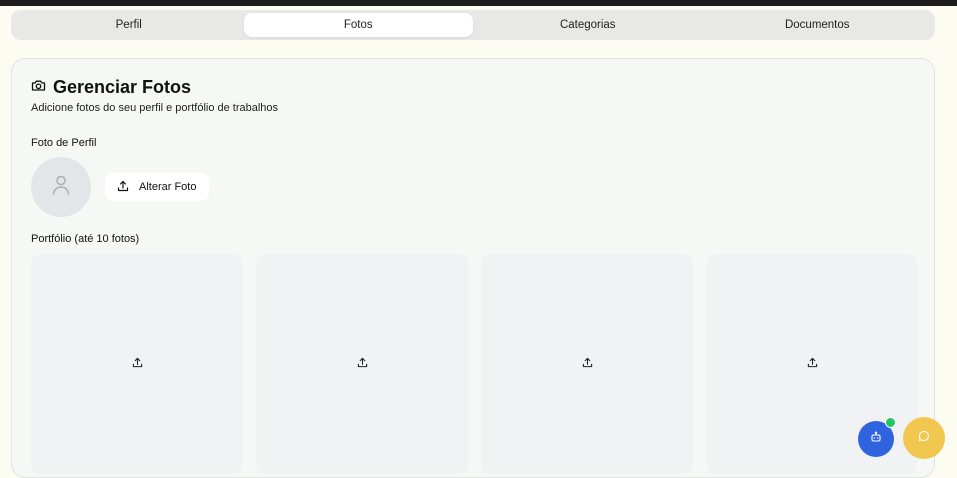 The height and width of the screenshot is (478, 957). I want to click on user-icon, so click(61, 187).